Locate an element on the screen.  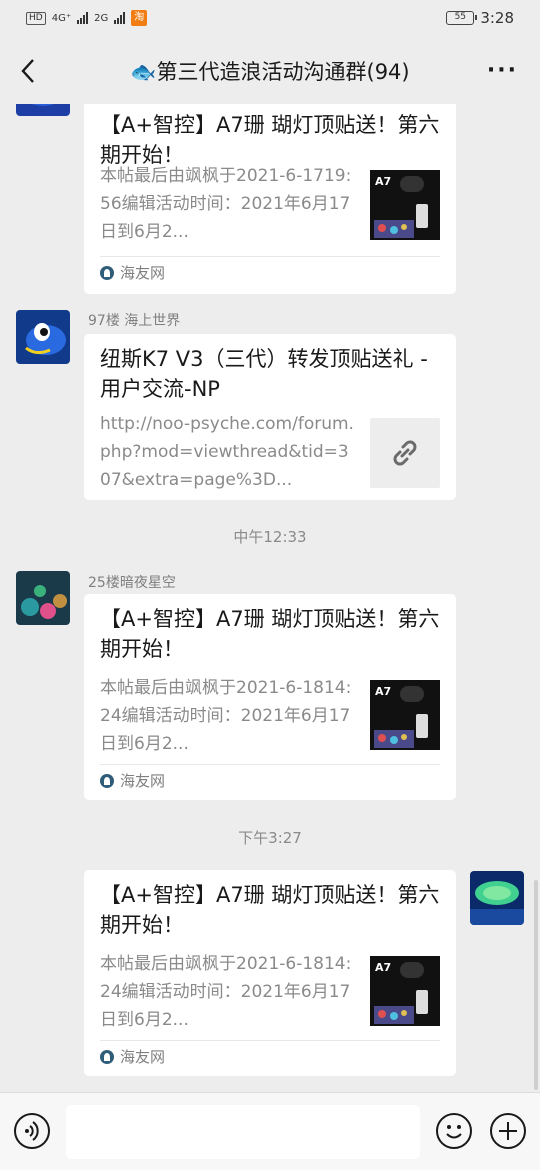
network-2g-label: 2G is located at coordinates (101, 18).